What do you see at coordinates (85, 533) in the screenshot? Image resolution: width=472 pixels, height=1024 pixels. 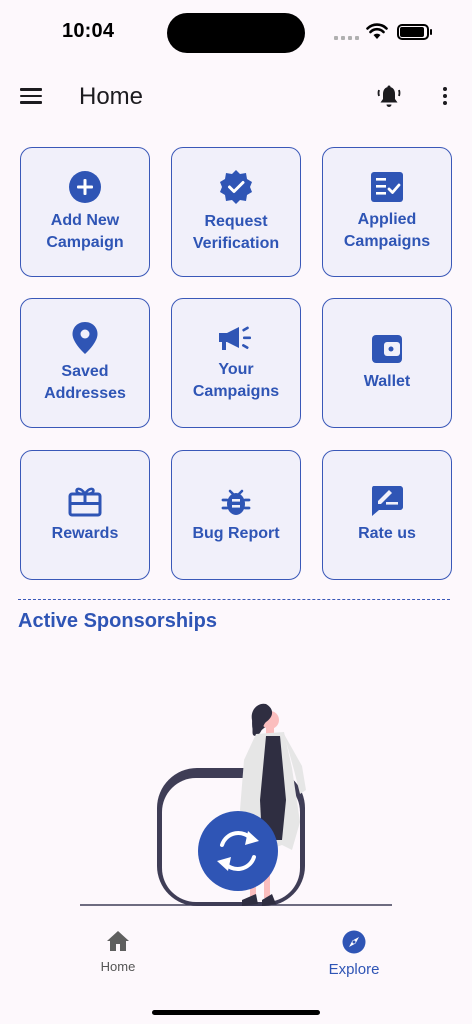 I see `tile-label: Rewards` at bounding box center [85, 533].